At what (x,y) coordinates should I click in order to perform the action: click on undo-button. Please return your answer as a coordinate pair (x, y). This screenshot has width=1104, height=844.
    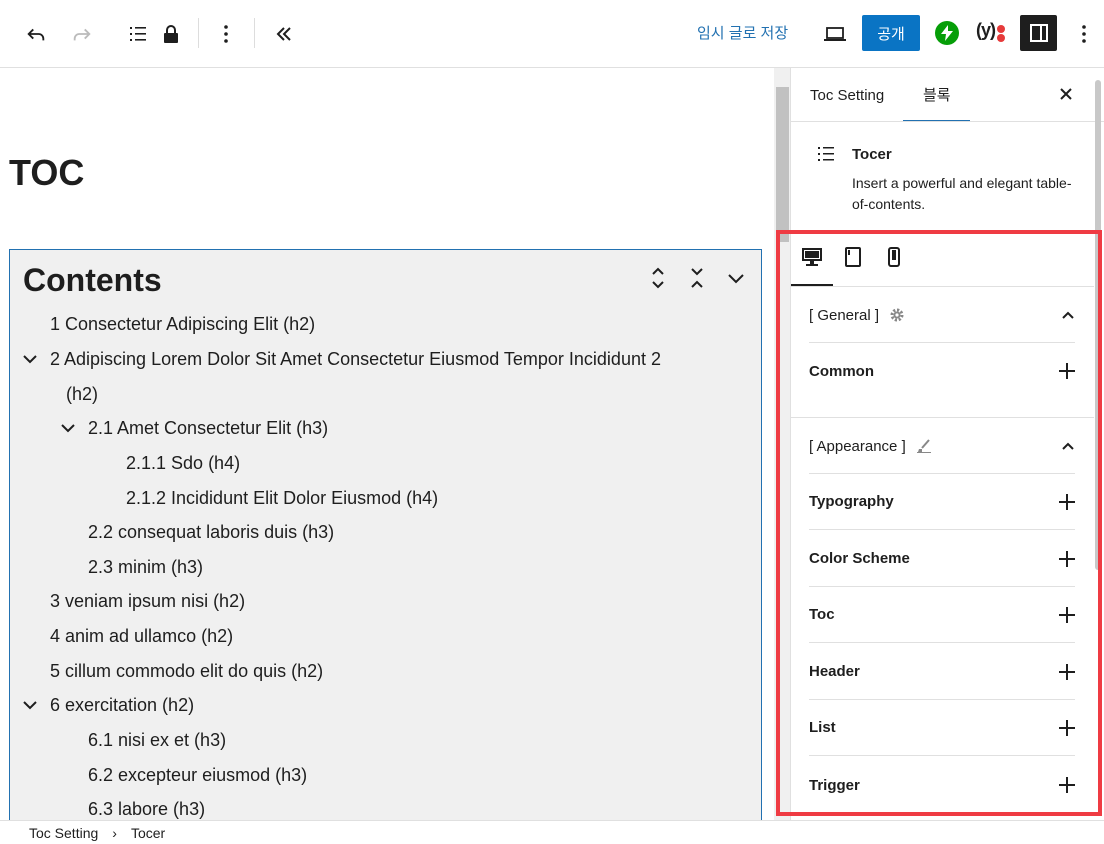
    Looking at the image, I should click on (36, 34).